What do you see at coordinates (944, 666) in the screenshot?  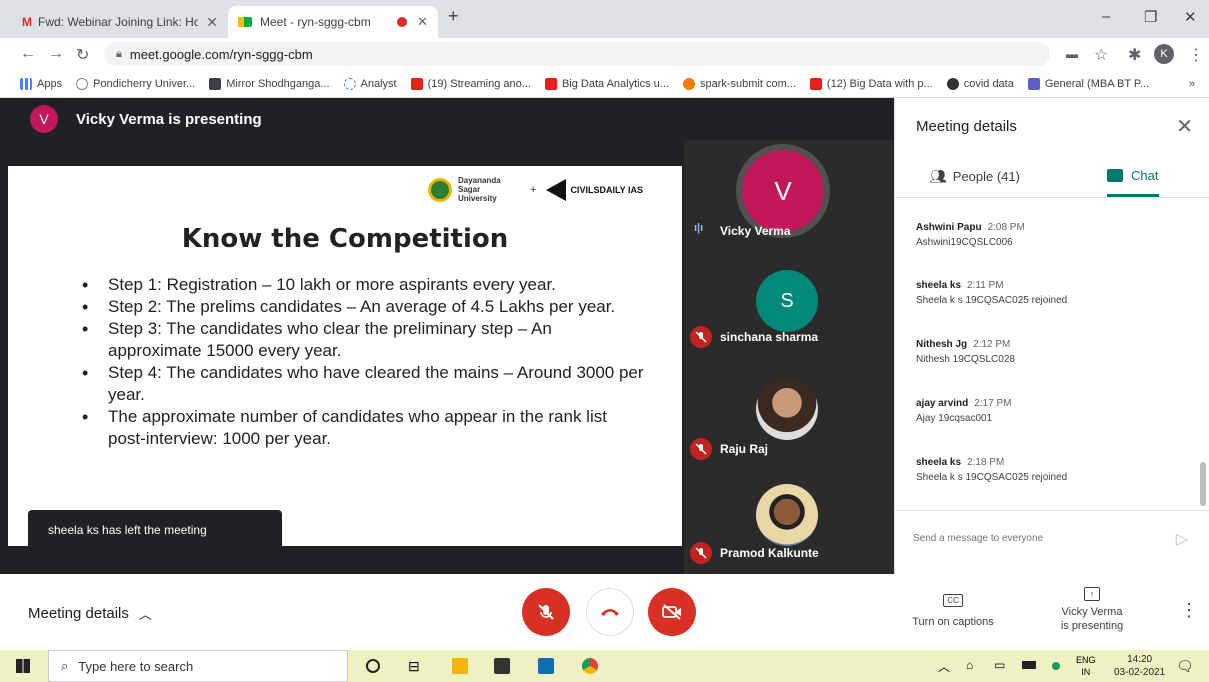 I see `tray-chevron-icon: ︿` at bounding box center [944, 666].